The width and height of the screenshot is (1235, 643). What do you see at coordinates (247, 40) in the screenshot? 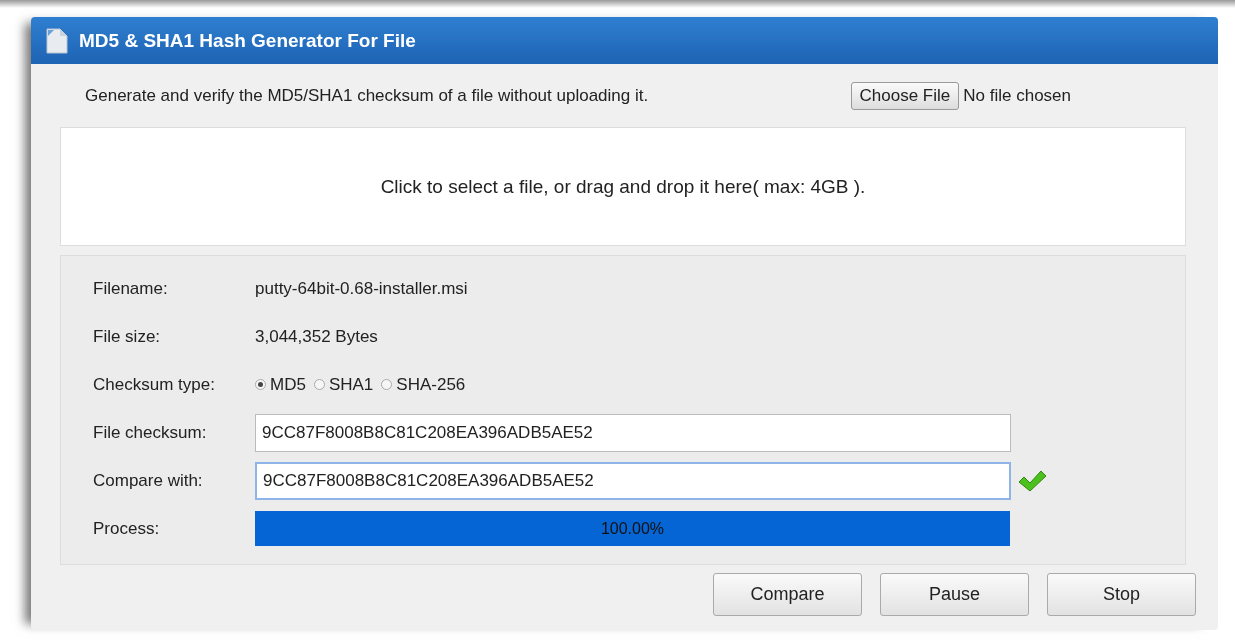
I see `window-title: MD5 & SHA1 Hash Generator For File` at bounding box center [247, 40].